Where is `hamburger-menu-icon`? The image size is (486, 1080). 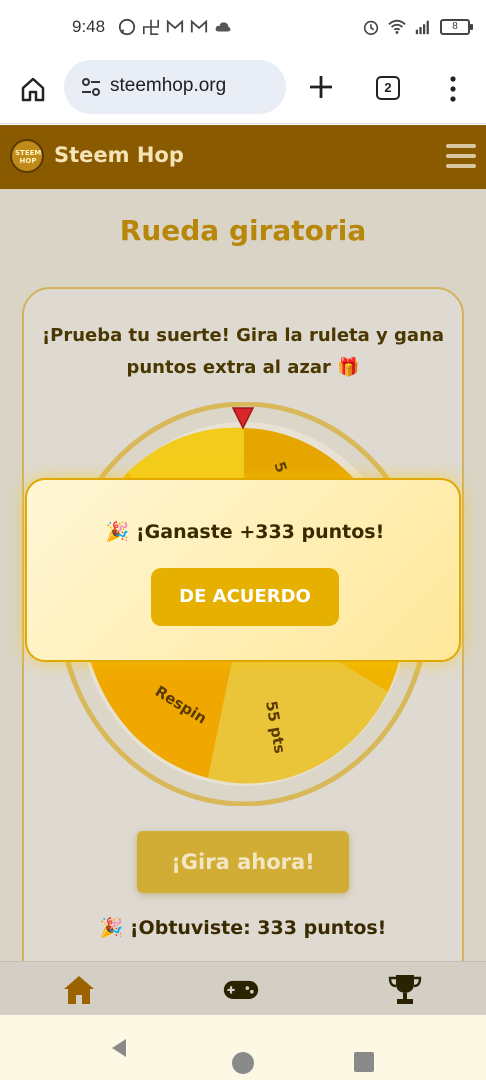
hamburger-menu-icon is located at coordinates (461, 157).